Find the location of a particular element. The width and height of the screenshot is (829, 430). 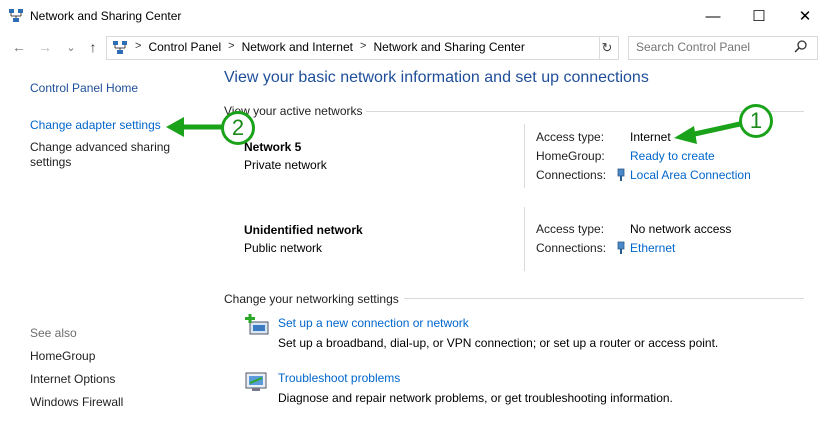

annotation-arrows is located at coordinates (454, 130).